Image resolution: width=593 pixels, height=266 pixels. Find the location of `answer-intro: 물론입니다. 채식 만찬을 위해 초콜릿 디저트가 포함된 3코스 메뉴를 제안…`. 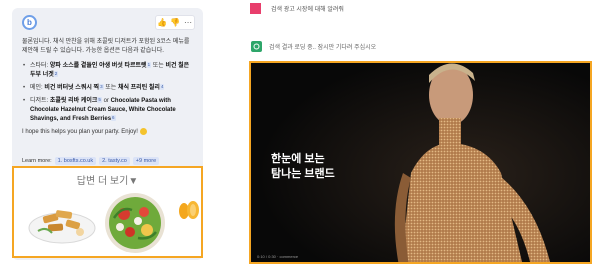

answer-intro: 물론입니다. 채식 만찬을 위해 초콜릿 디저트가 포함된 3코스 메뉴를 제안… is located at coordinates (106, 46).